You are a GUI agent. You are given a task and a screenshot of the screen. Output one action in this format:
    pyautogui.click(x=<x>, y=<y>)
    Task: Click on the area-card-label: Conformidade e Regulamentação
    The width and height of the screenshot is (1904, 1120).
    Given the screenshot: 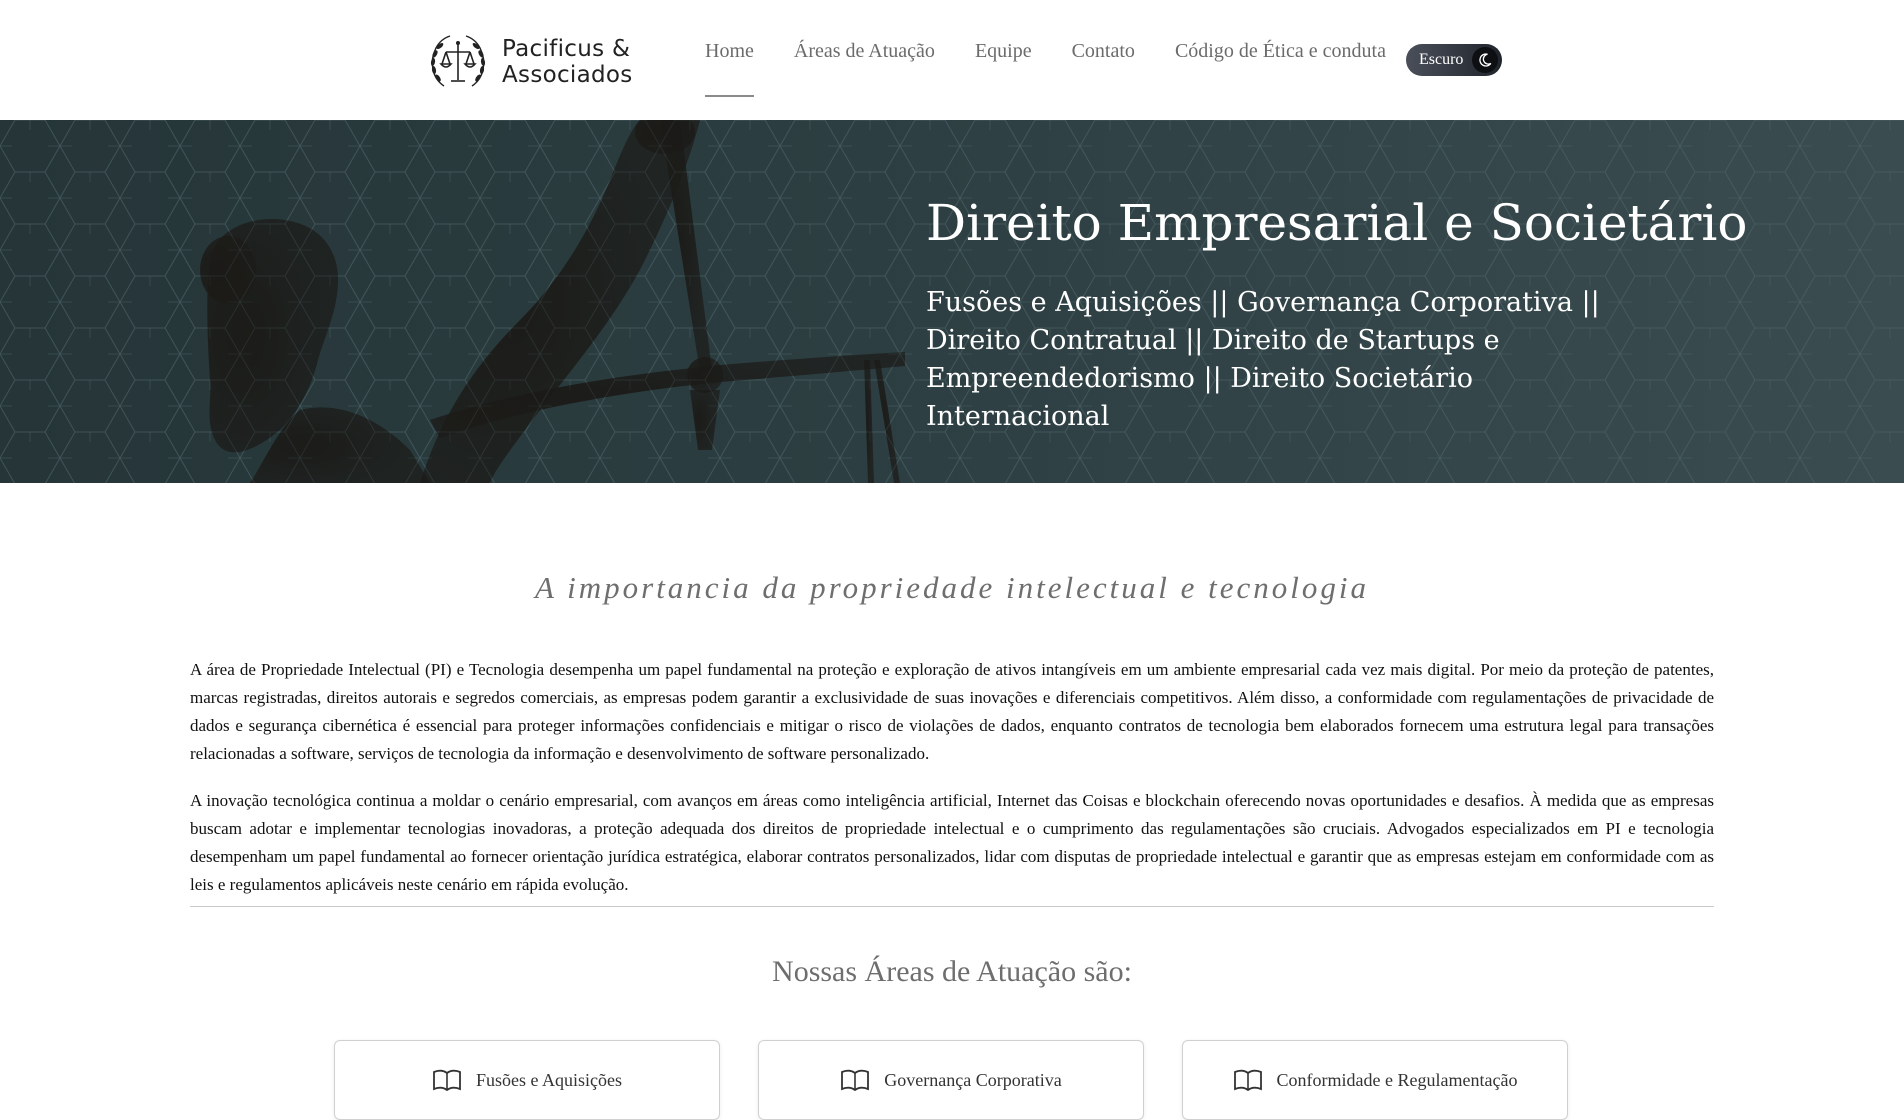 What is the action you would take?
    pyautogui.click(x=1397, y=1079)
    